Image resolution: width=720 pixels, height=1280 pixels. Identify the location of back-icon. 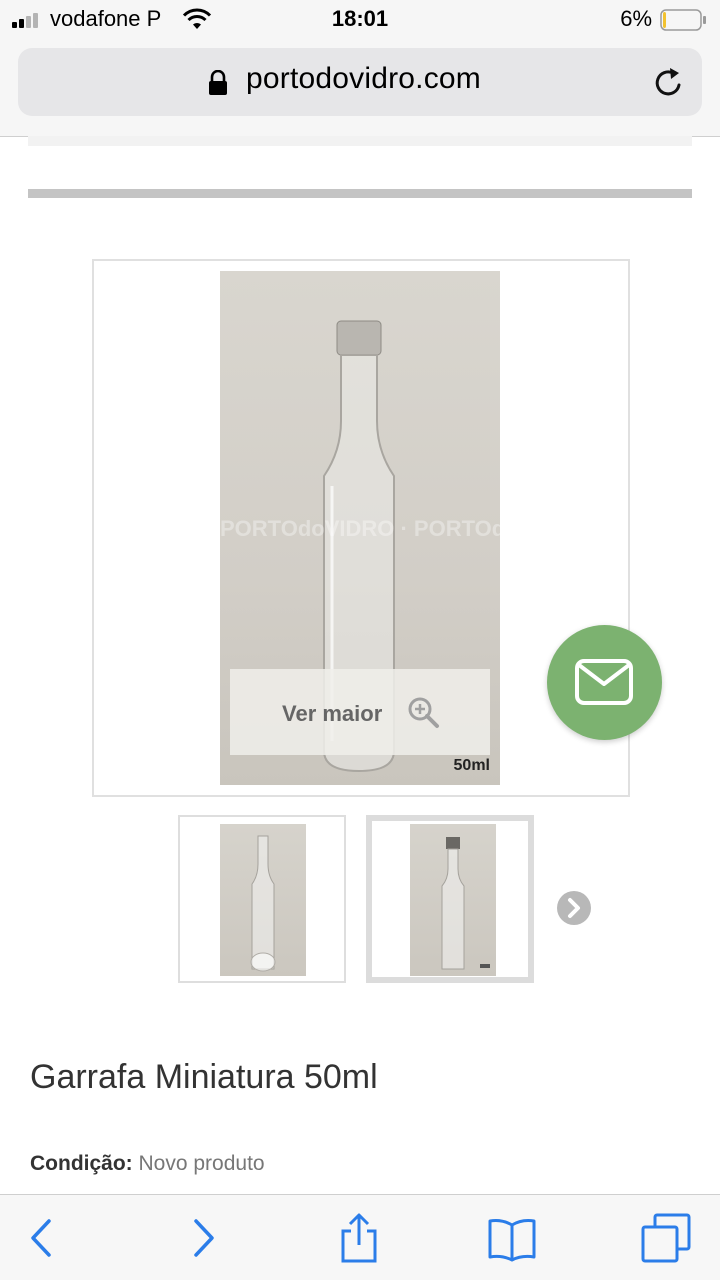
(42, 1238).